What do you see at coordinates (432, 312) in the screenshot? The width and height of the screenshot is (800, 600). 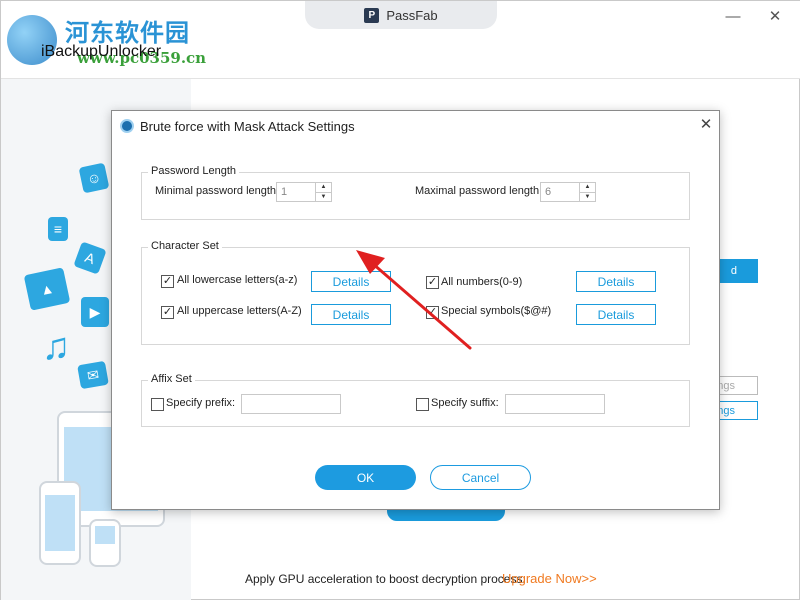 I see `symbols-checkbox: ✓` at bounding box center [432, 312].